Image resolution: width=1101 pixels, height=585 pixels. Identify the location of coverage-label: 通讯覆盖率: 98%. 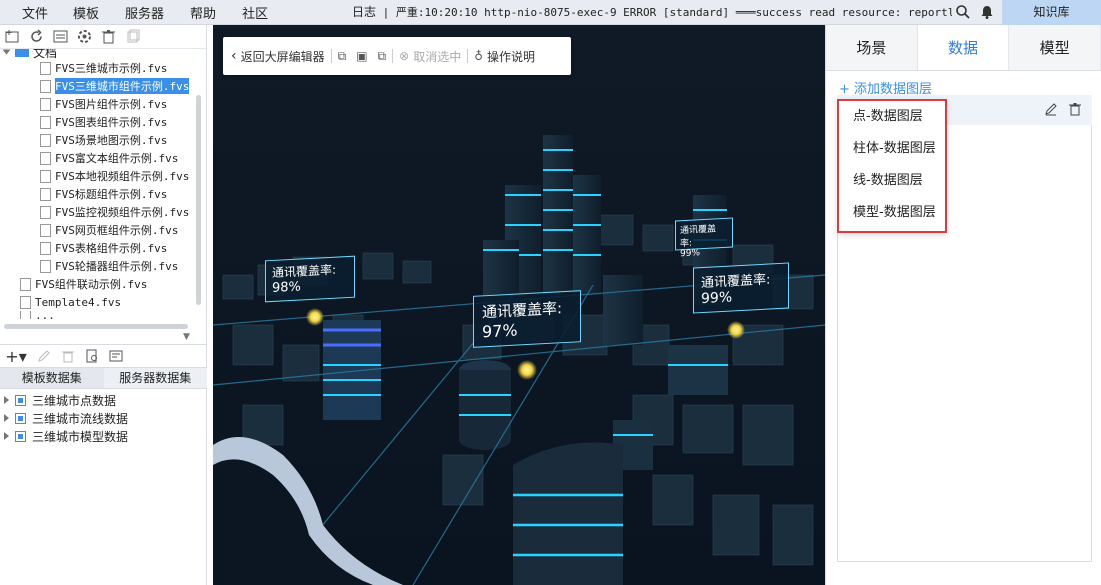
(310, 279).